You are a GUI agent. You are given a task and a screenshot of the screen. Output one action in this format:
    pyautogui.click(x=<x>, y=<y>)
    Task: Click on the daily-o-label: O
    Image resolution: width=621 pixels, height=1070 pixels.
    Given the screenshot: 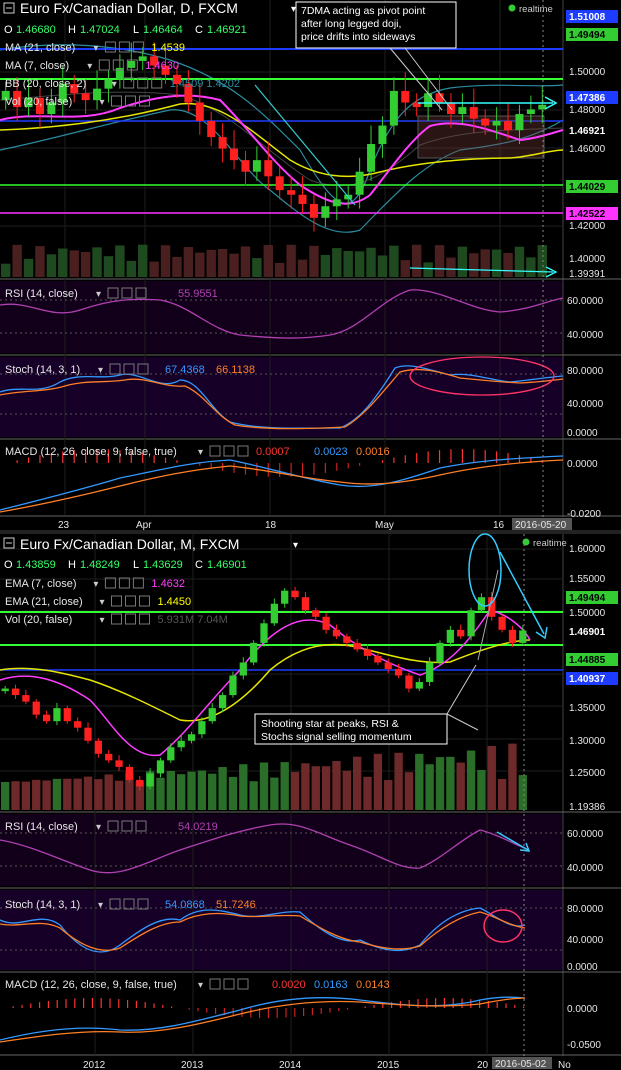 What is the action you would take?
    pyautogui.click(x=8, y=30)
    